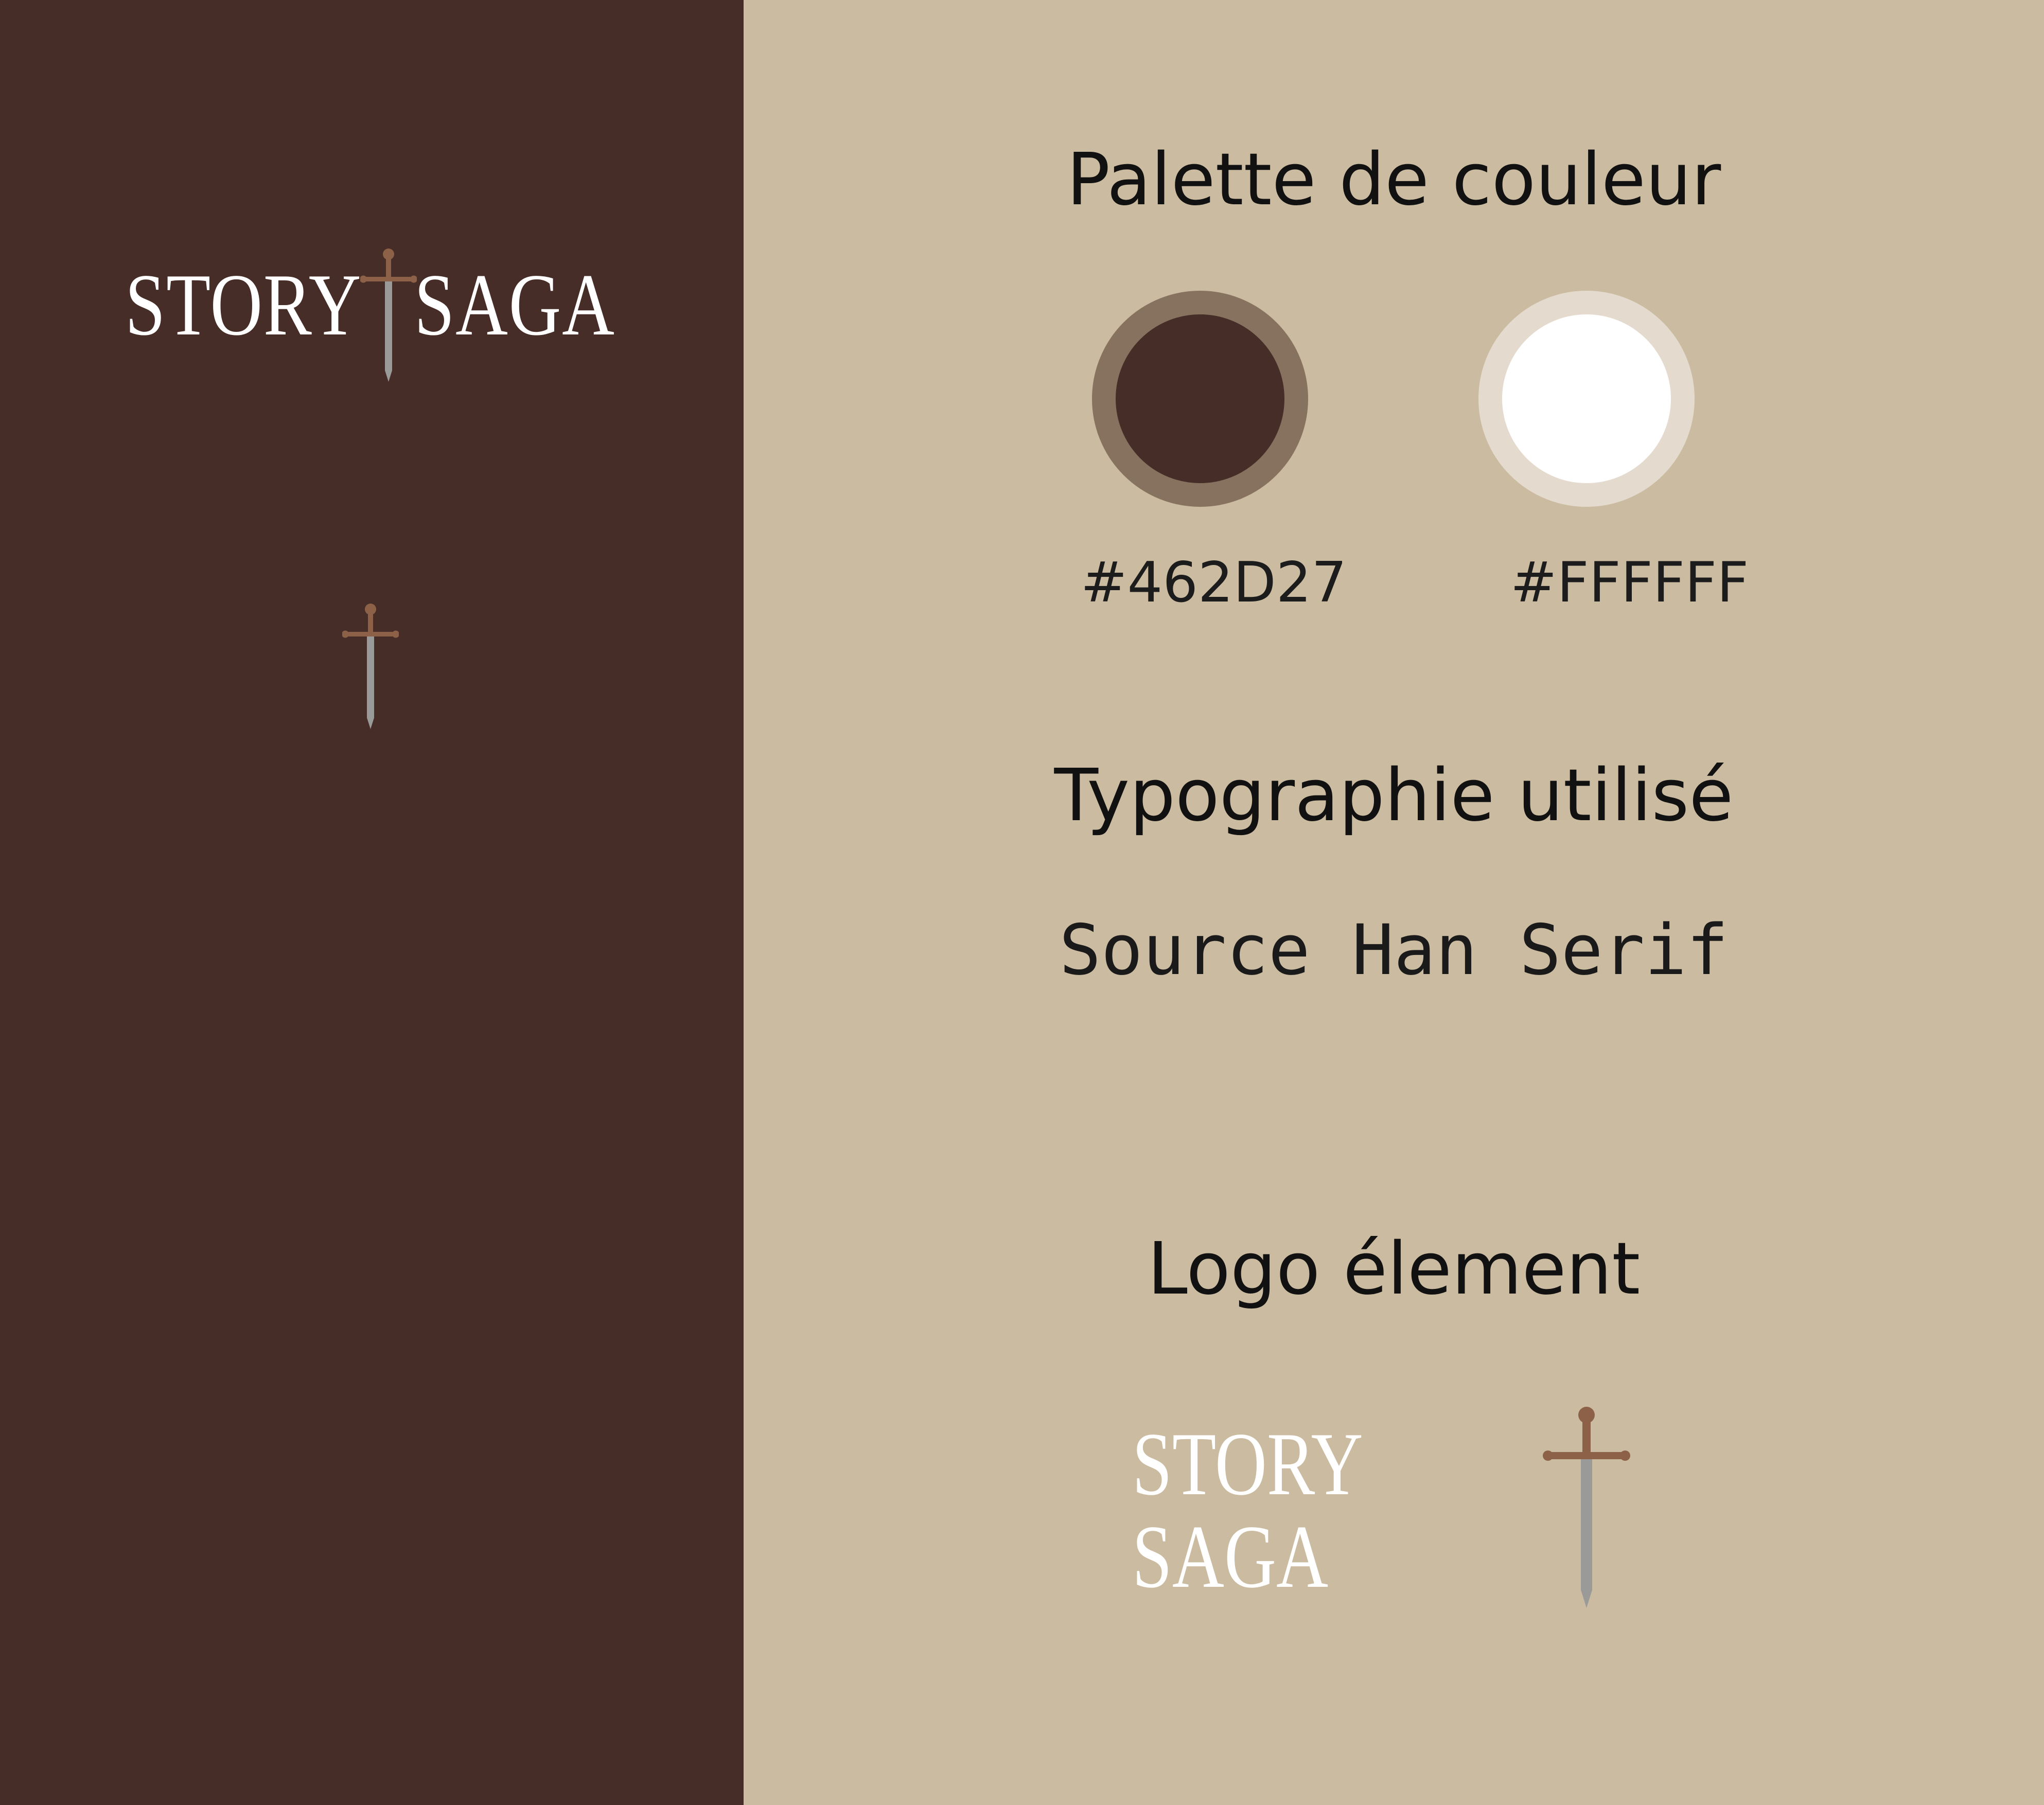  Describe the element at coordinates (514, 305) in the screenshot. I see `logo-word-saga: SAGA` at that location.